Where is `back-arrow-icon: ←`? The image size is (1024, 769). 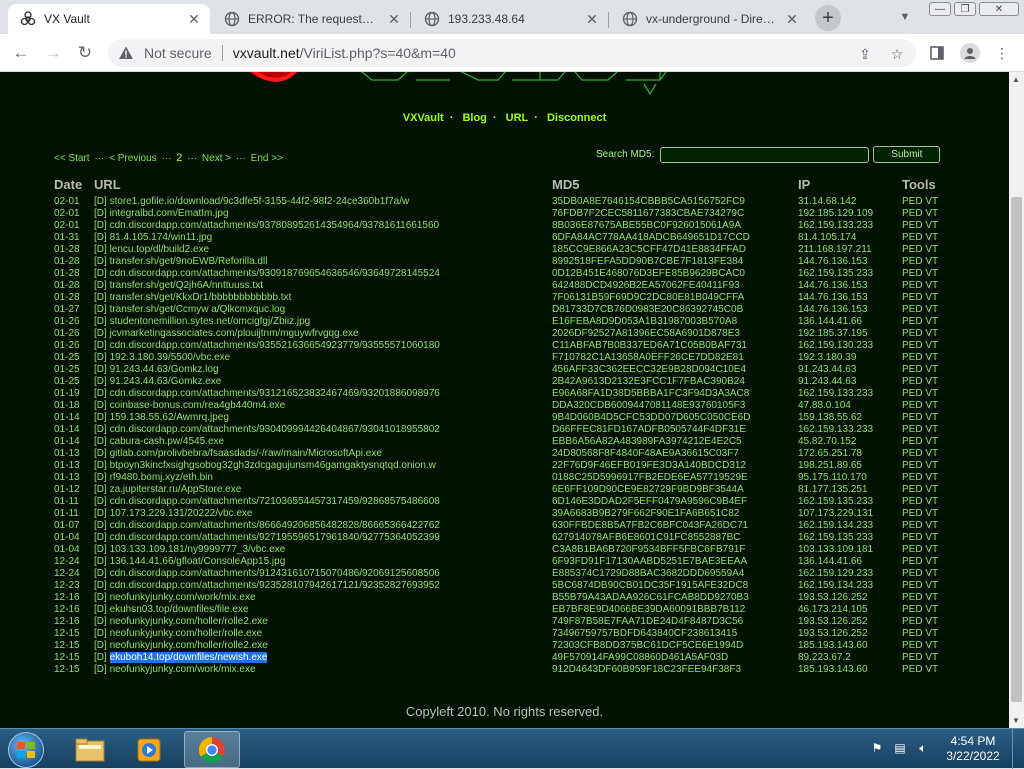
back-arrow-icon: ← is located at coordinates (21, 53).